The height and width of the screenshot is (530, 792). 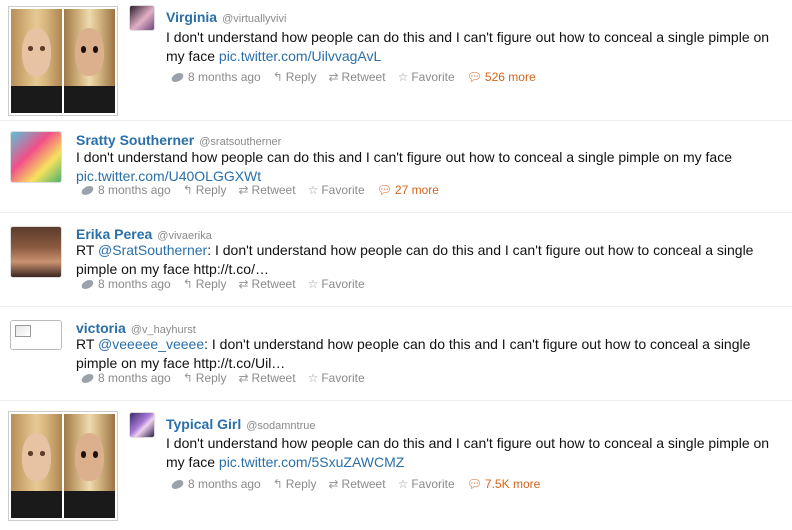 What do you see at coordinates (168, 176) in the screenshot?
I see `tweet-media-link: pic.twitter.com/U40OLGGXWt` at bounding box center [168, 176].